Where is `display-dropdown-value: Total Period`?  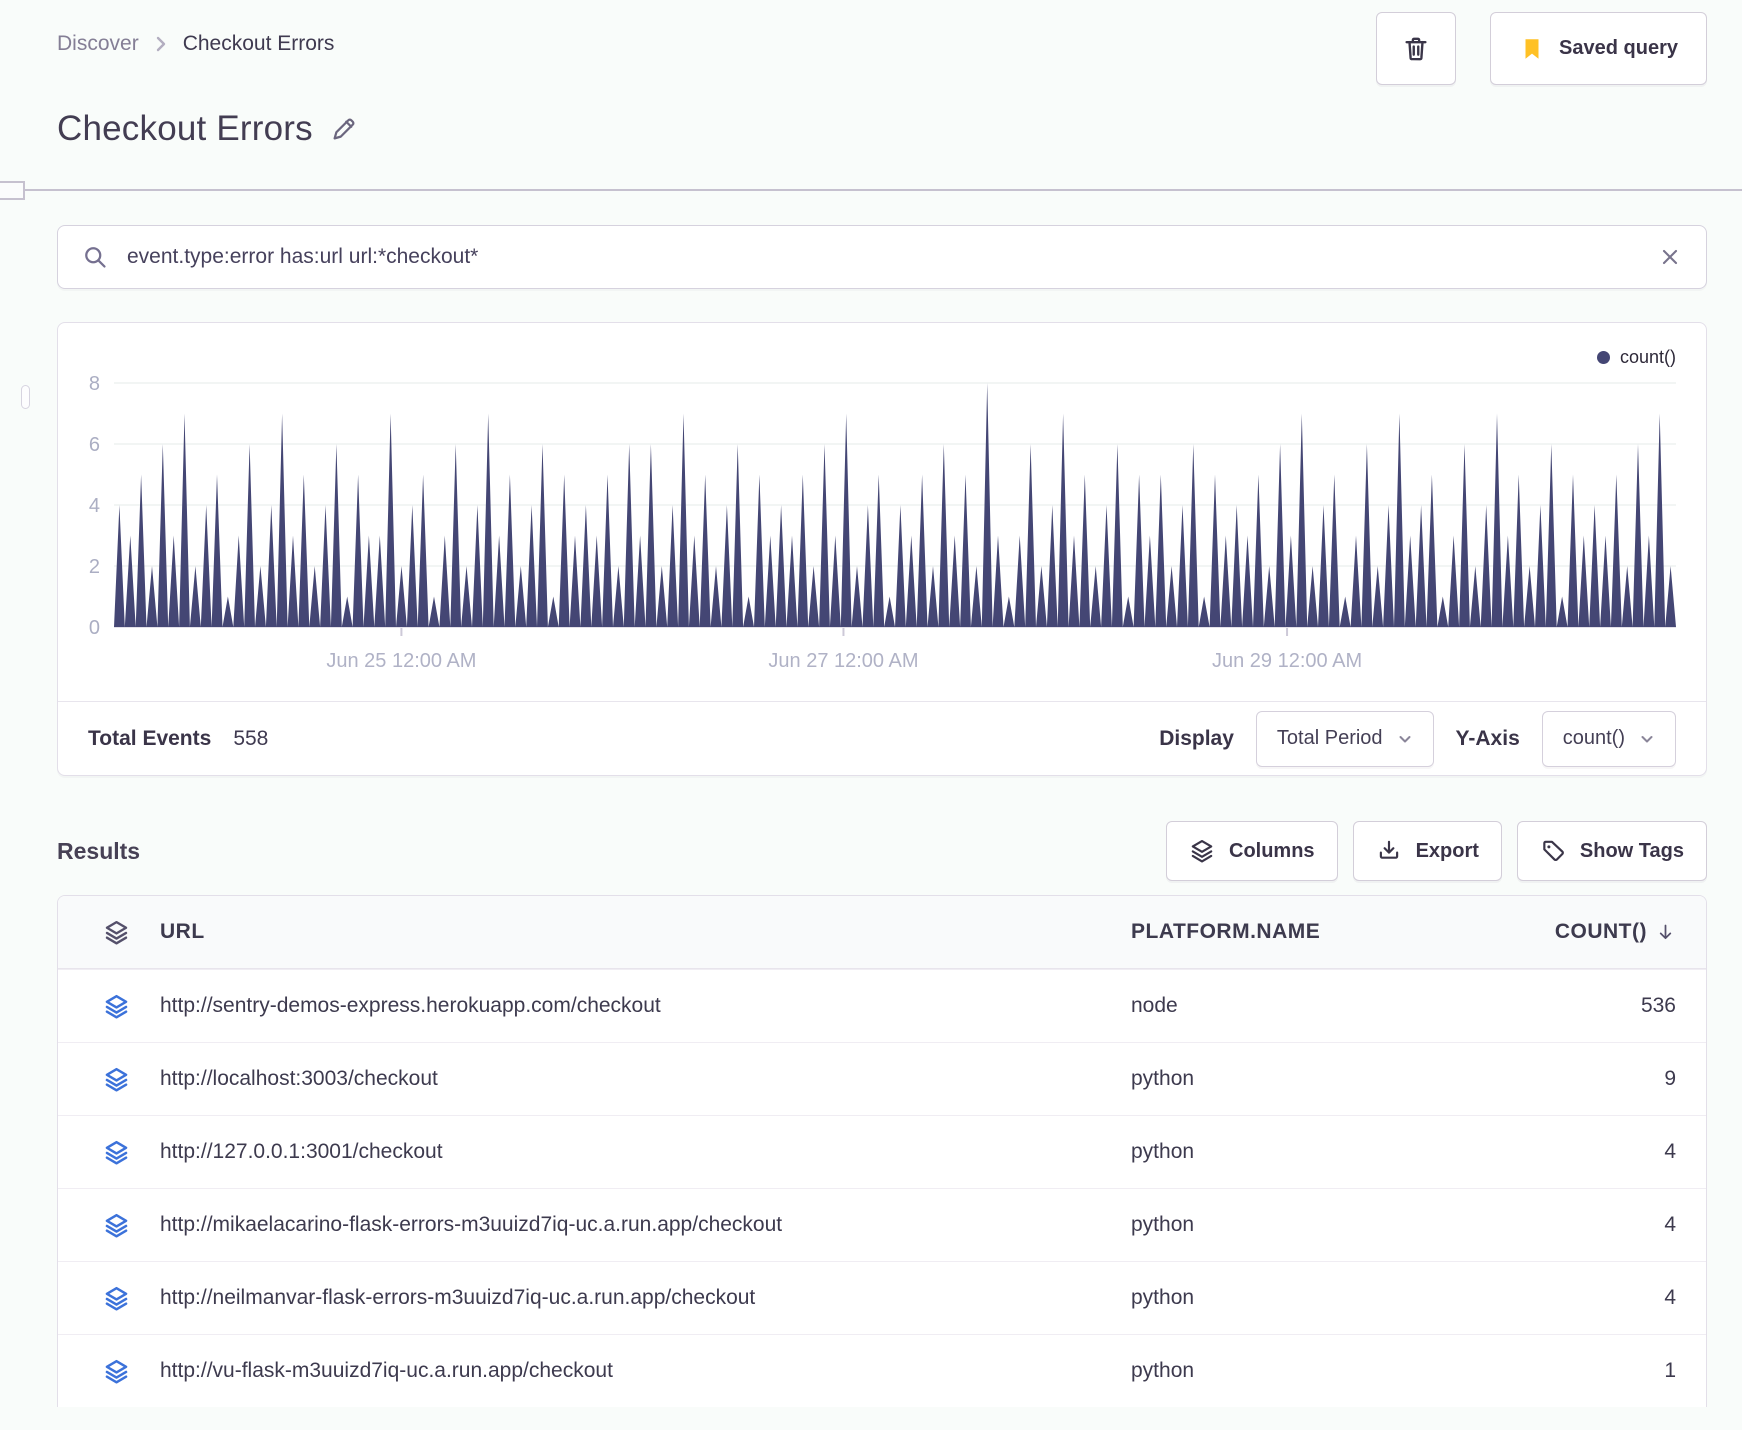
display-dropdown-value: Total Period is located at coordinates (1329, 738).